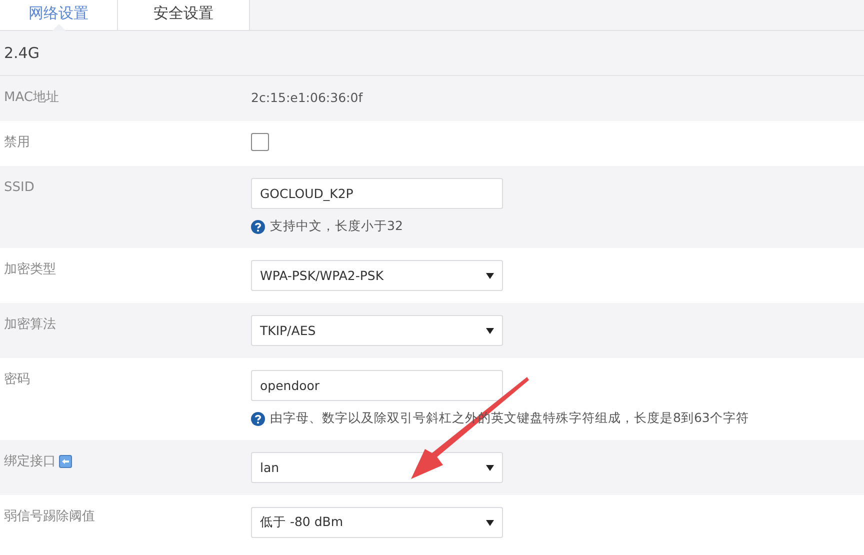 The width and height of the screenshot is (864, 555). What do you see at coordinates (377, 467) in the screenshot?
I see `dropdown: lan` at bounding box center [377, 467].